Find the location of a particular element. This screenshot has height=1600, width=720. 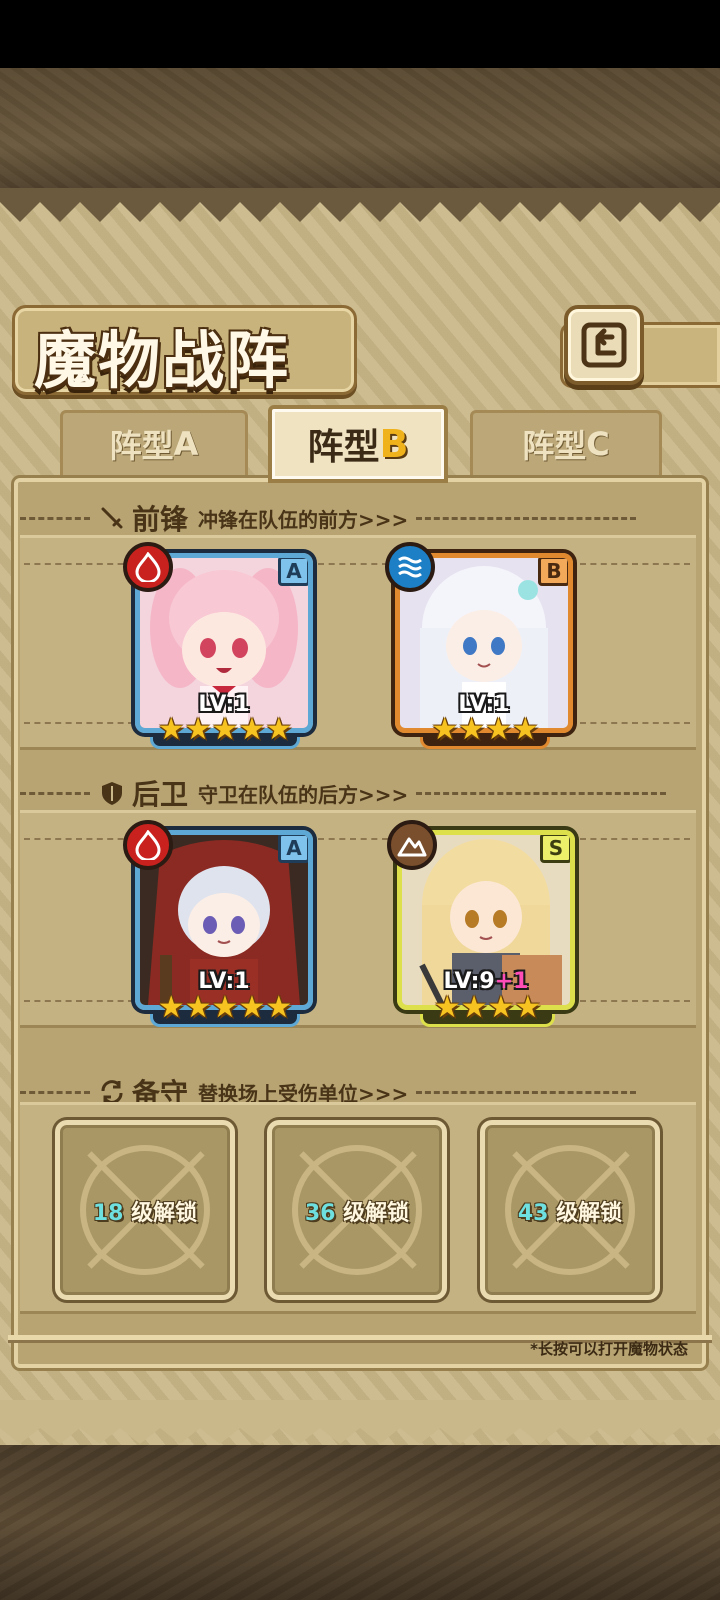

back-button is located at coordinates (604, 345).